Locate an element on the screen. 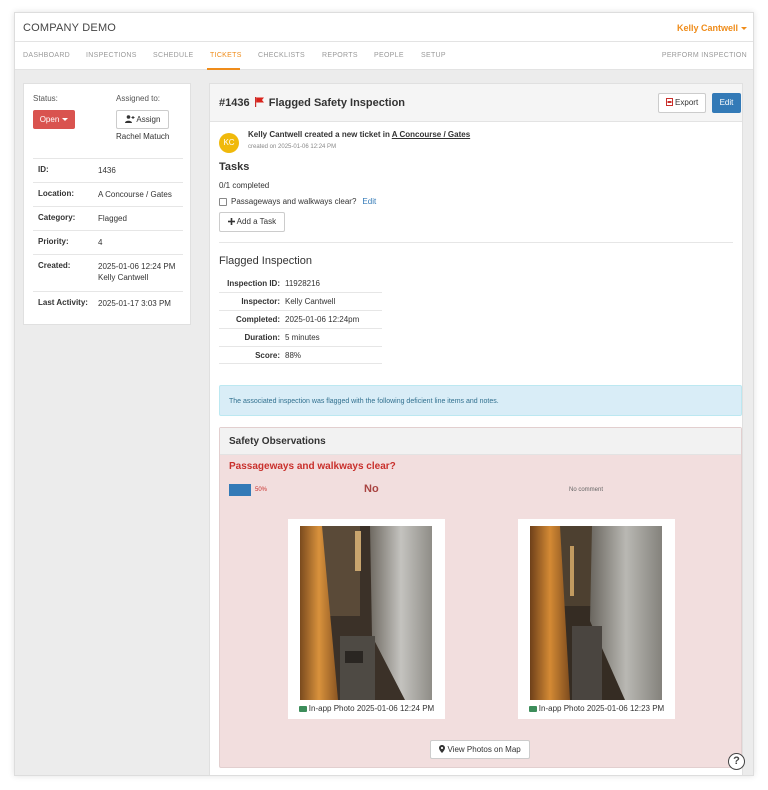 The width and height of the screenshot is (768, 790). nav-dashboard: DASHBOARD is located at coordinates (46, 55).